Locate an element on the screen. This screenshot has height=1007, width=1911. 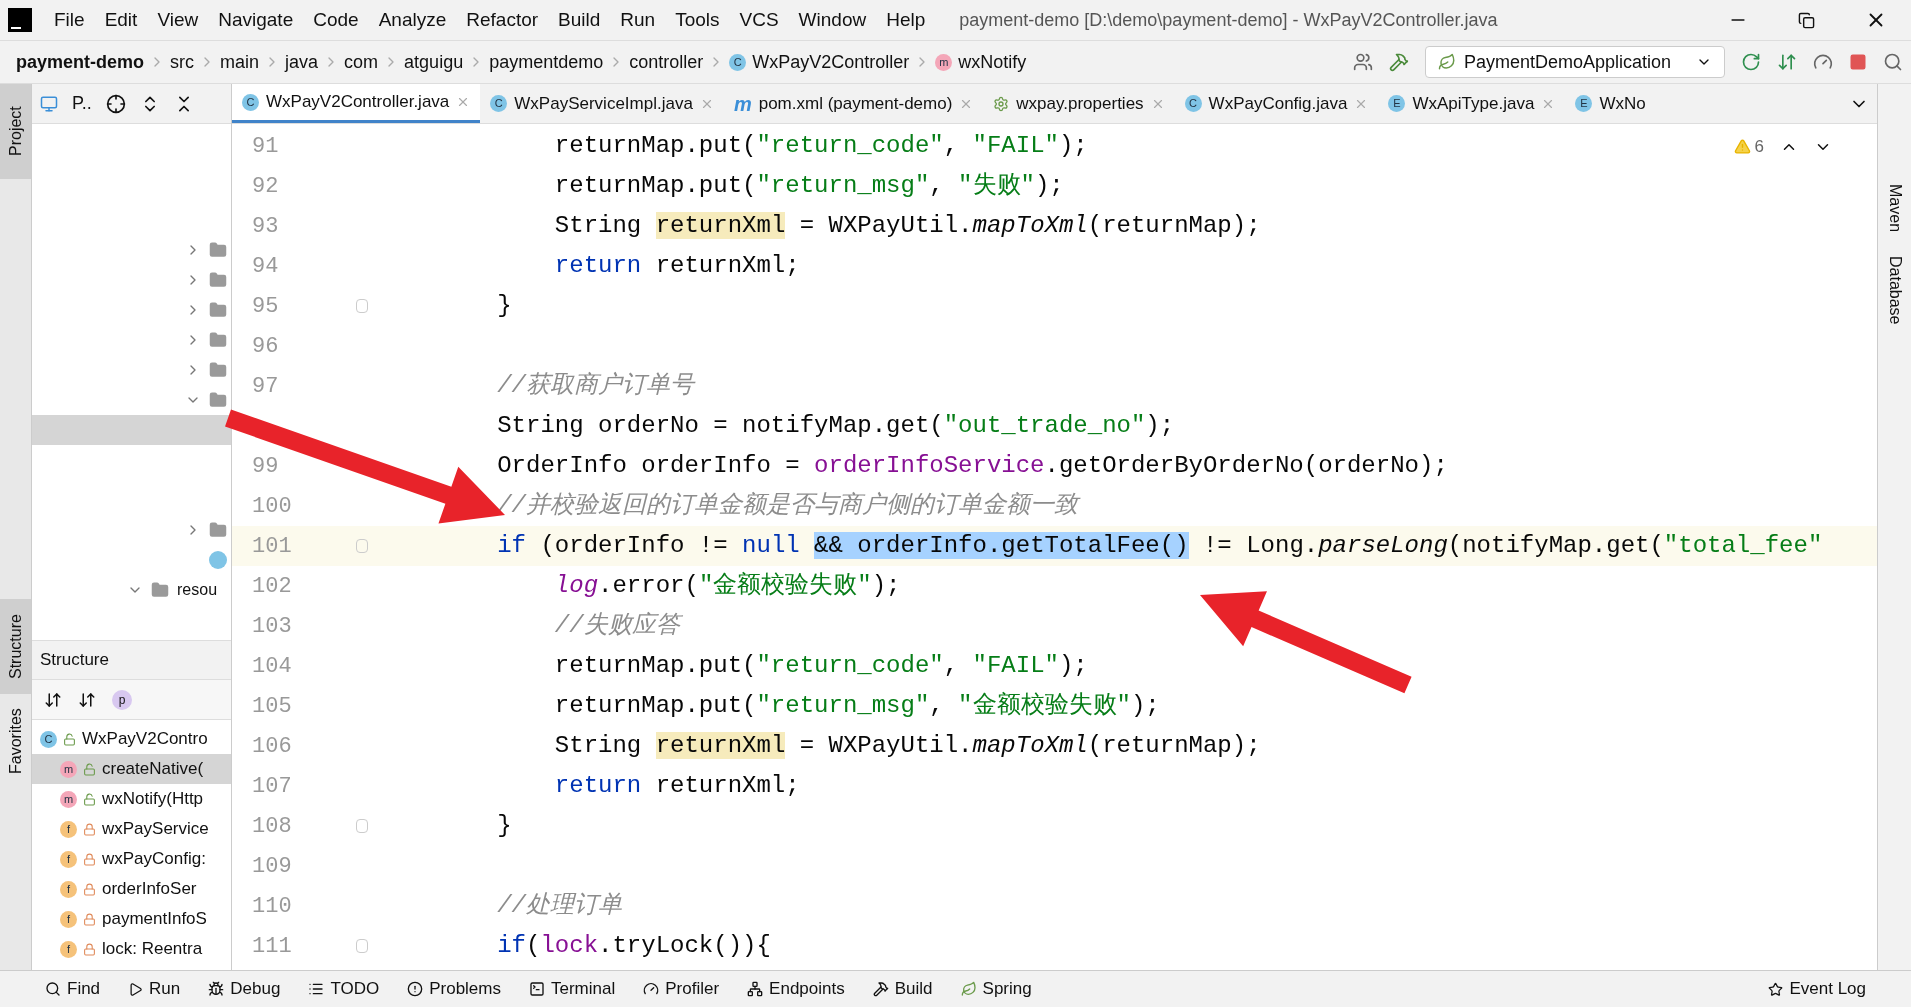
panel-title-dropdown: P.. is located at coordinates (82, 103).